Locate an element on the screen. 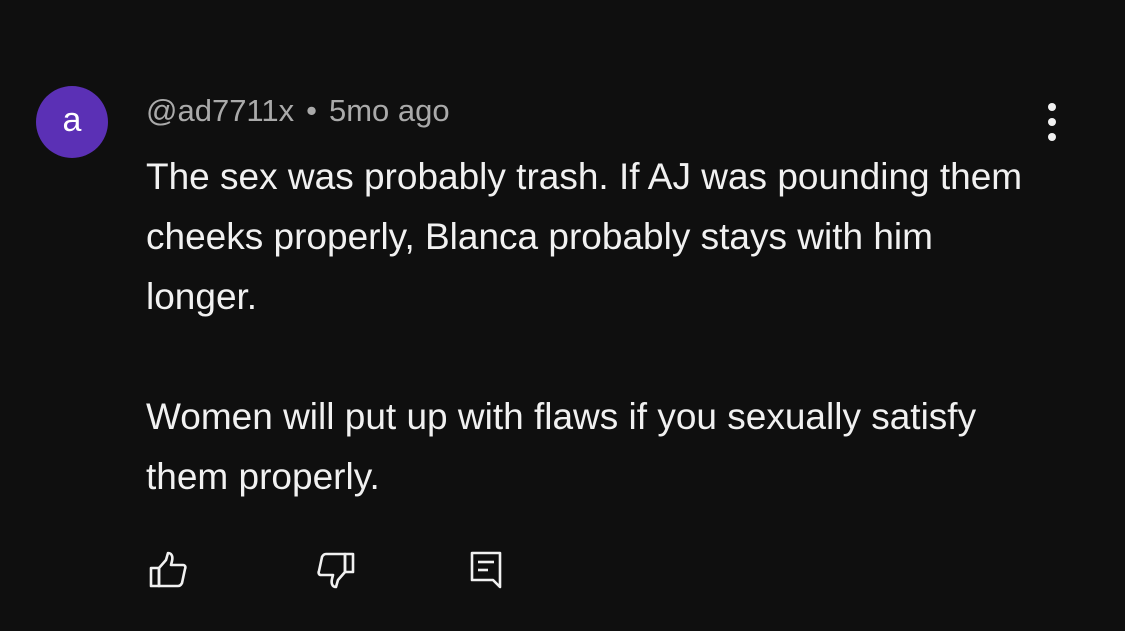  author-handle: @ad7711x is located at coordinates (220, 110).